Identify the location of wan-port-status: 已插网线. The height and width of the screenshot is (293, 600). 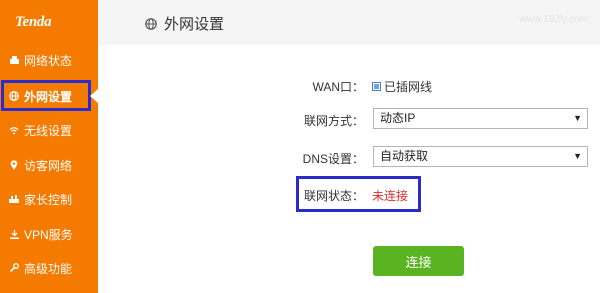
(402, 86).